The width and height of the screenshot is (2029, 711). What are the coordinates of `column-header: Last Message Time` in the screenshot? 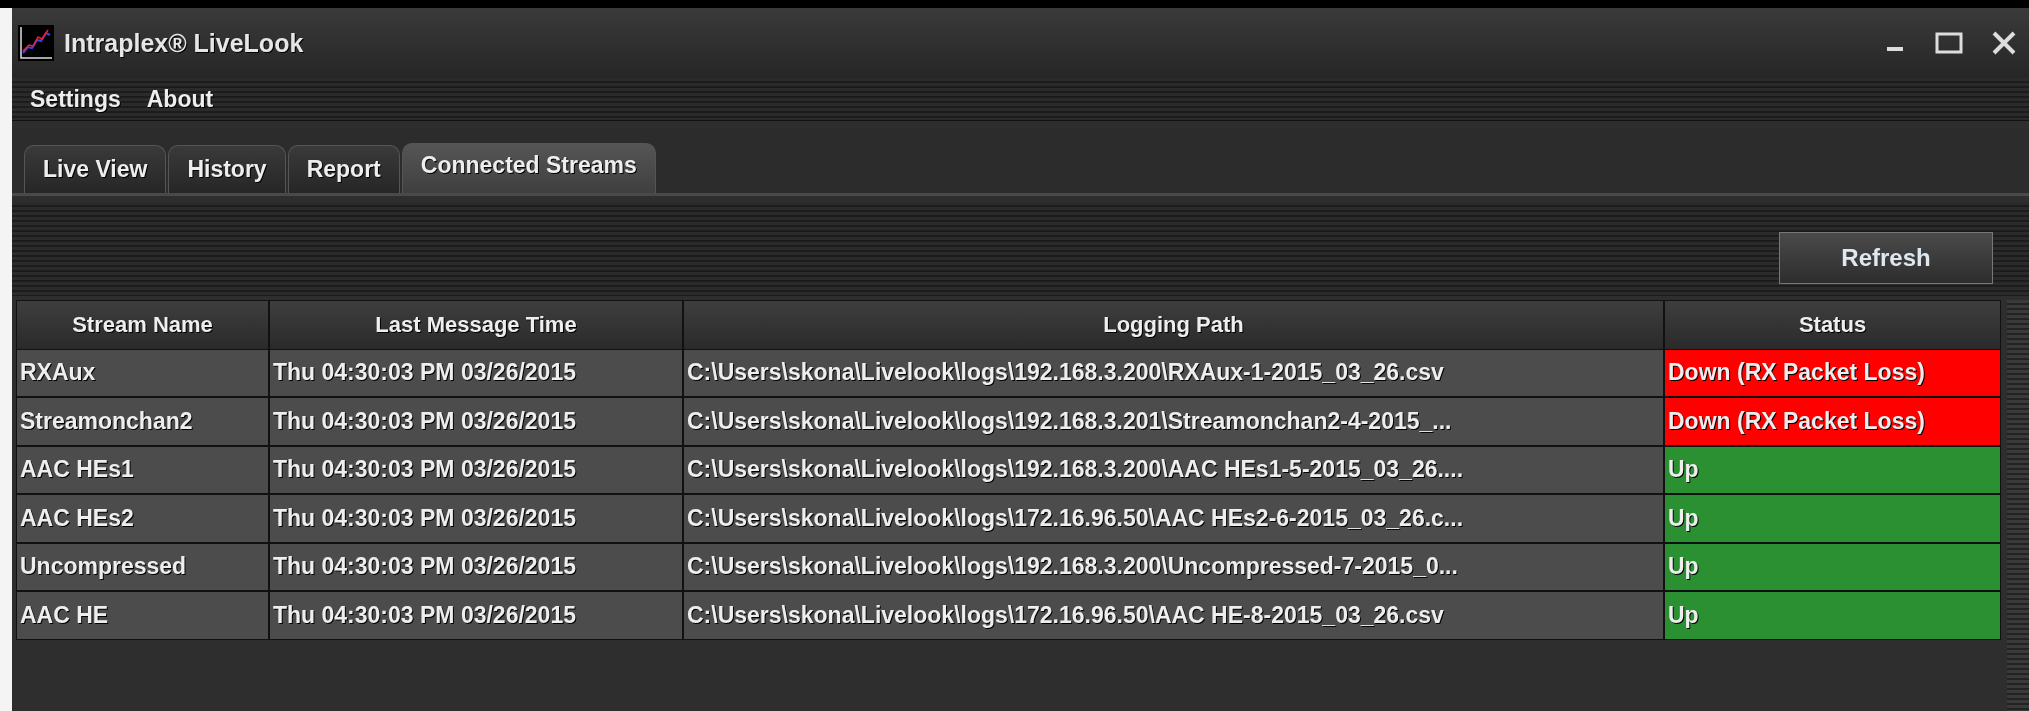 It's located at (476, 325).